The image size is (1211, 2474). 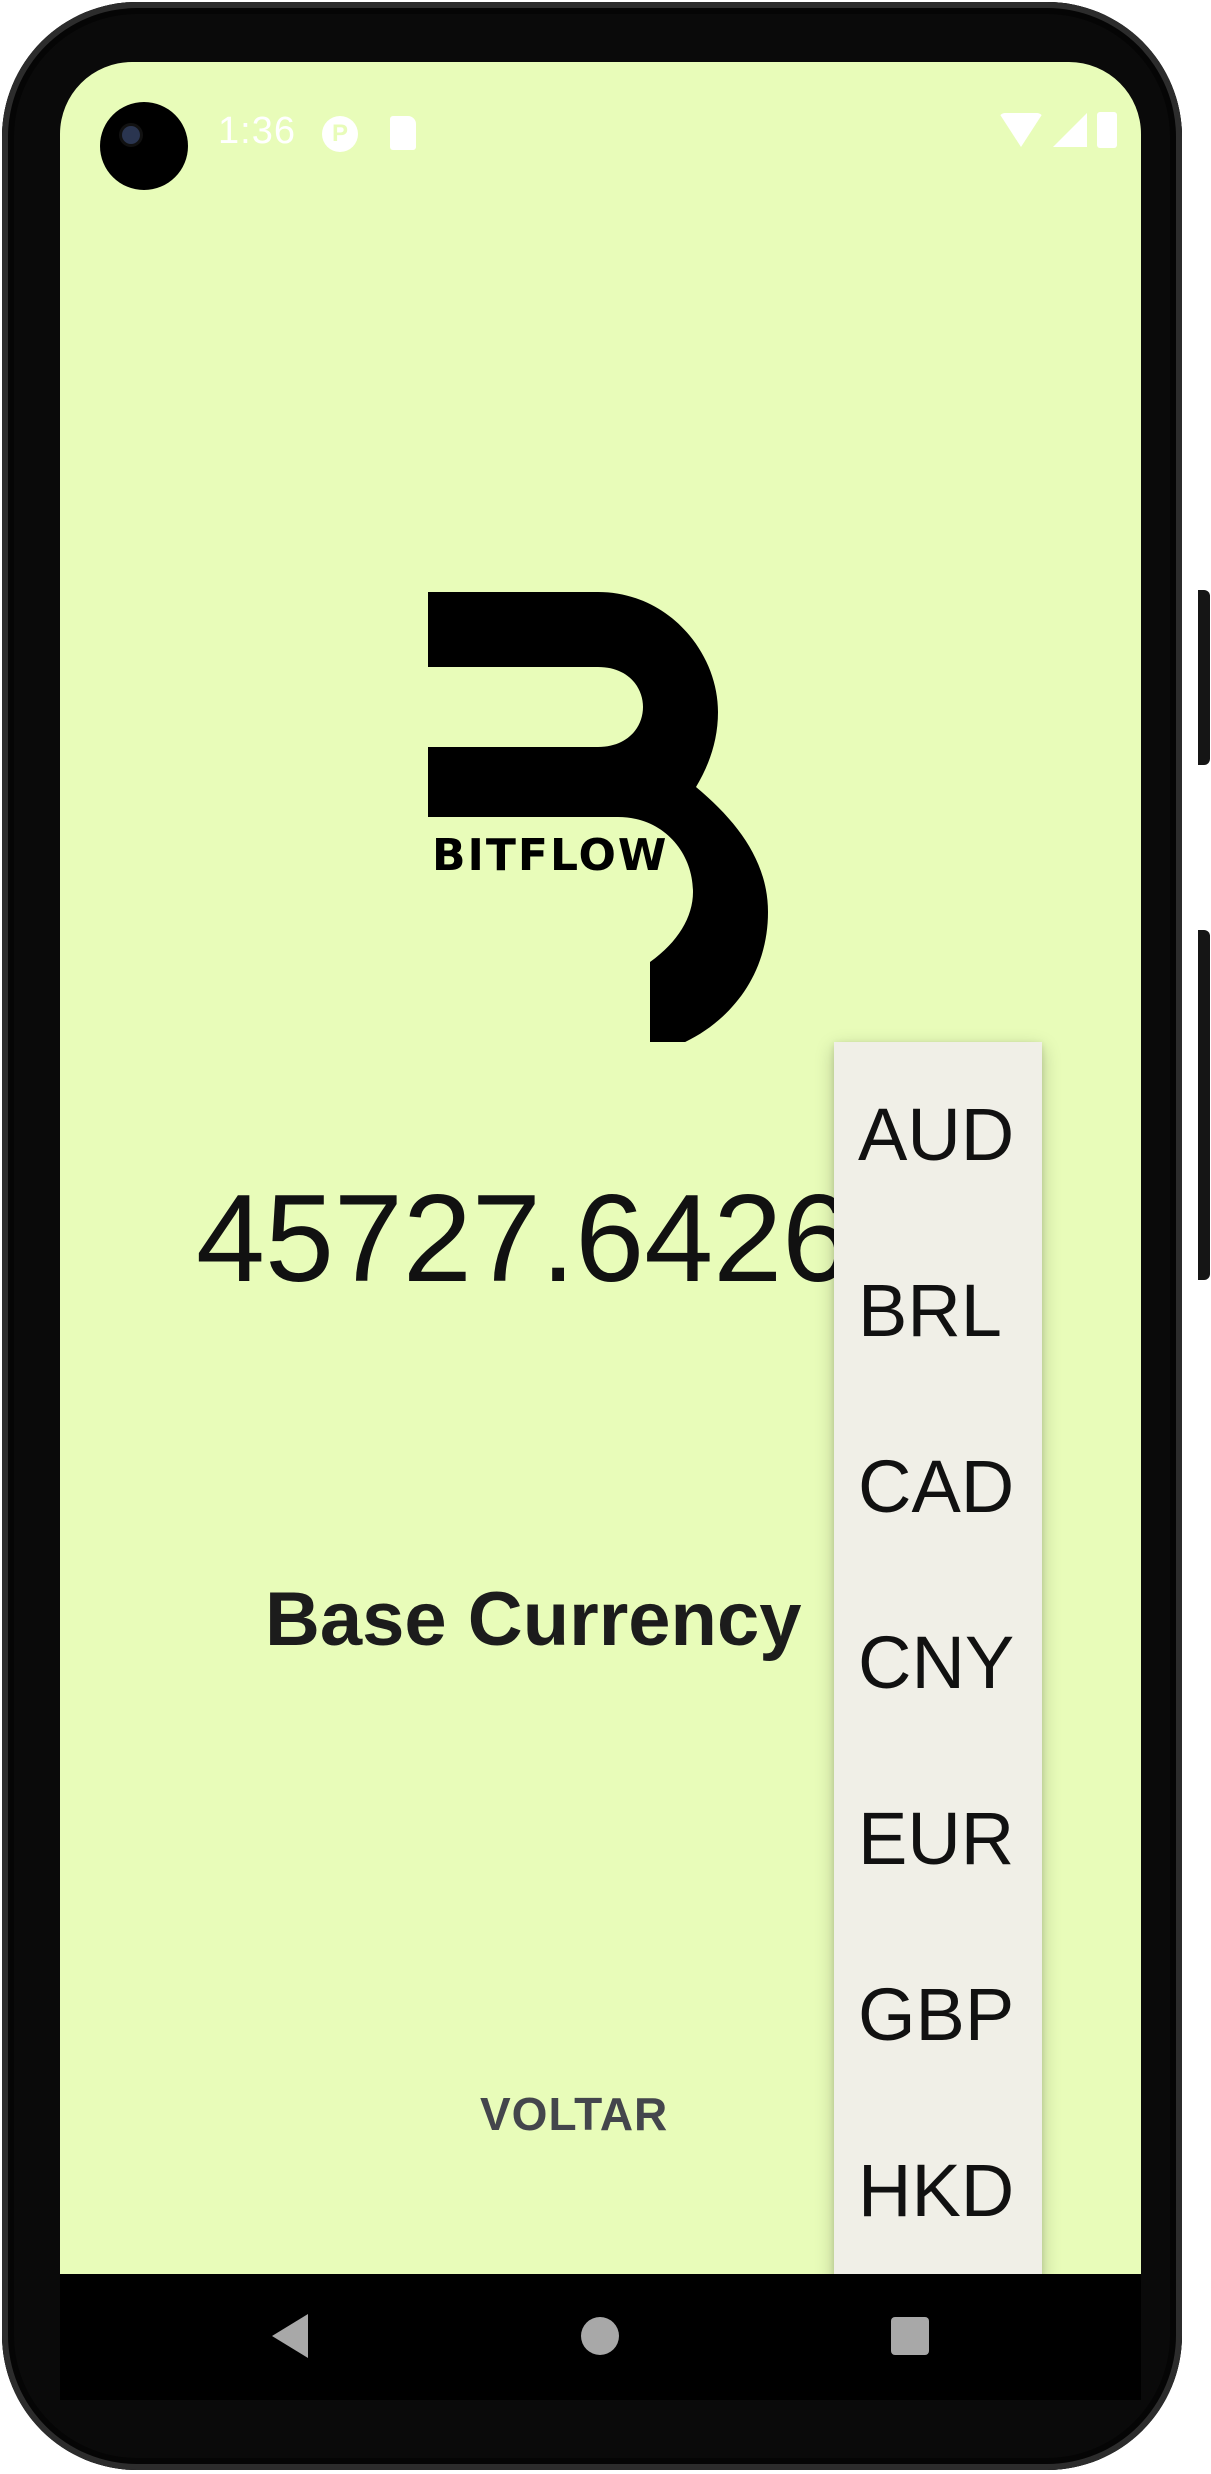 I want to click on battery-icon, so click(x=1107, y=130).